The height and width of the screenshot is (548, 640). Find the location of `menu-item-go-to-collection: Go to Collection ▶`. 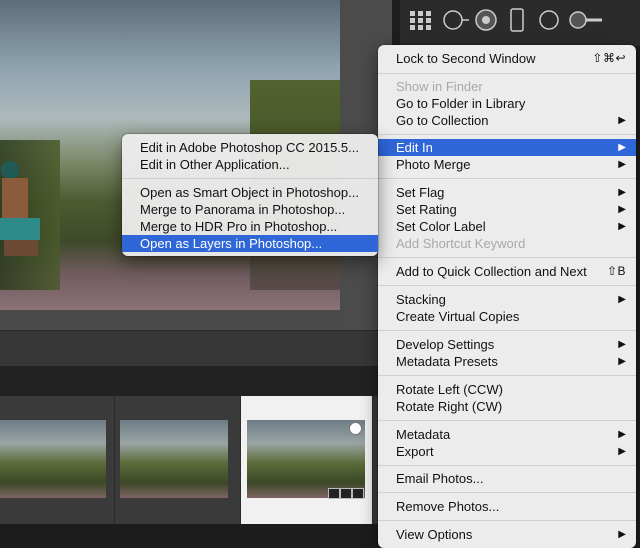

menu-item-go-to-collection: Go to Collection ▶ is located at coordinates (507, 120).